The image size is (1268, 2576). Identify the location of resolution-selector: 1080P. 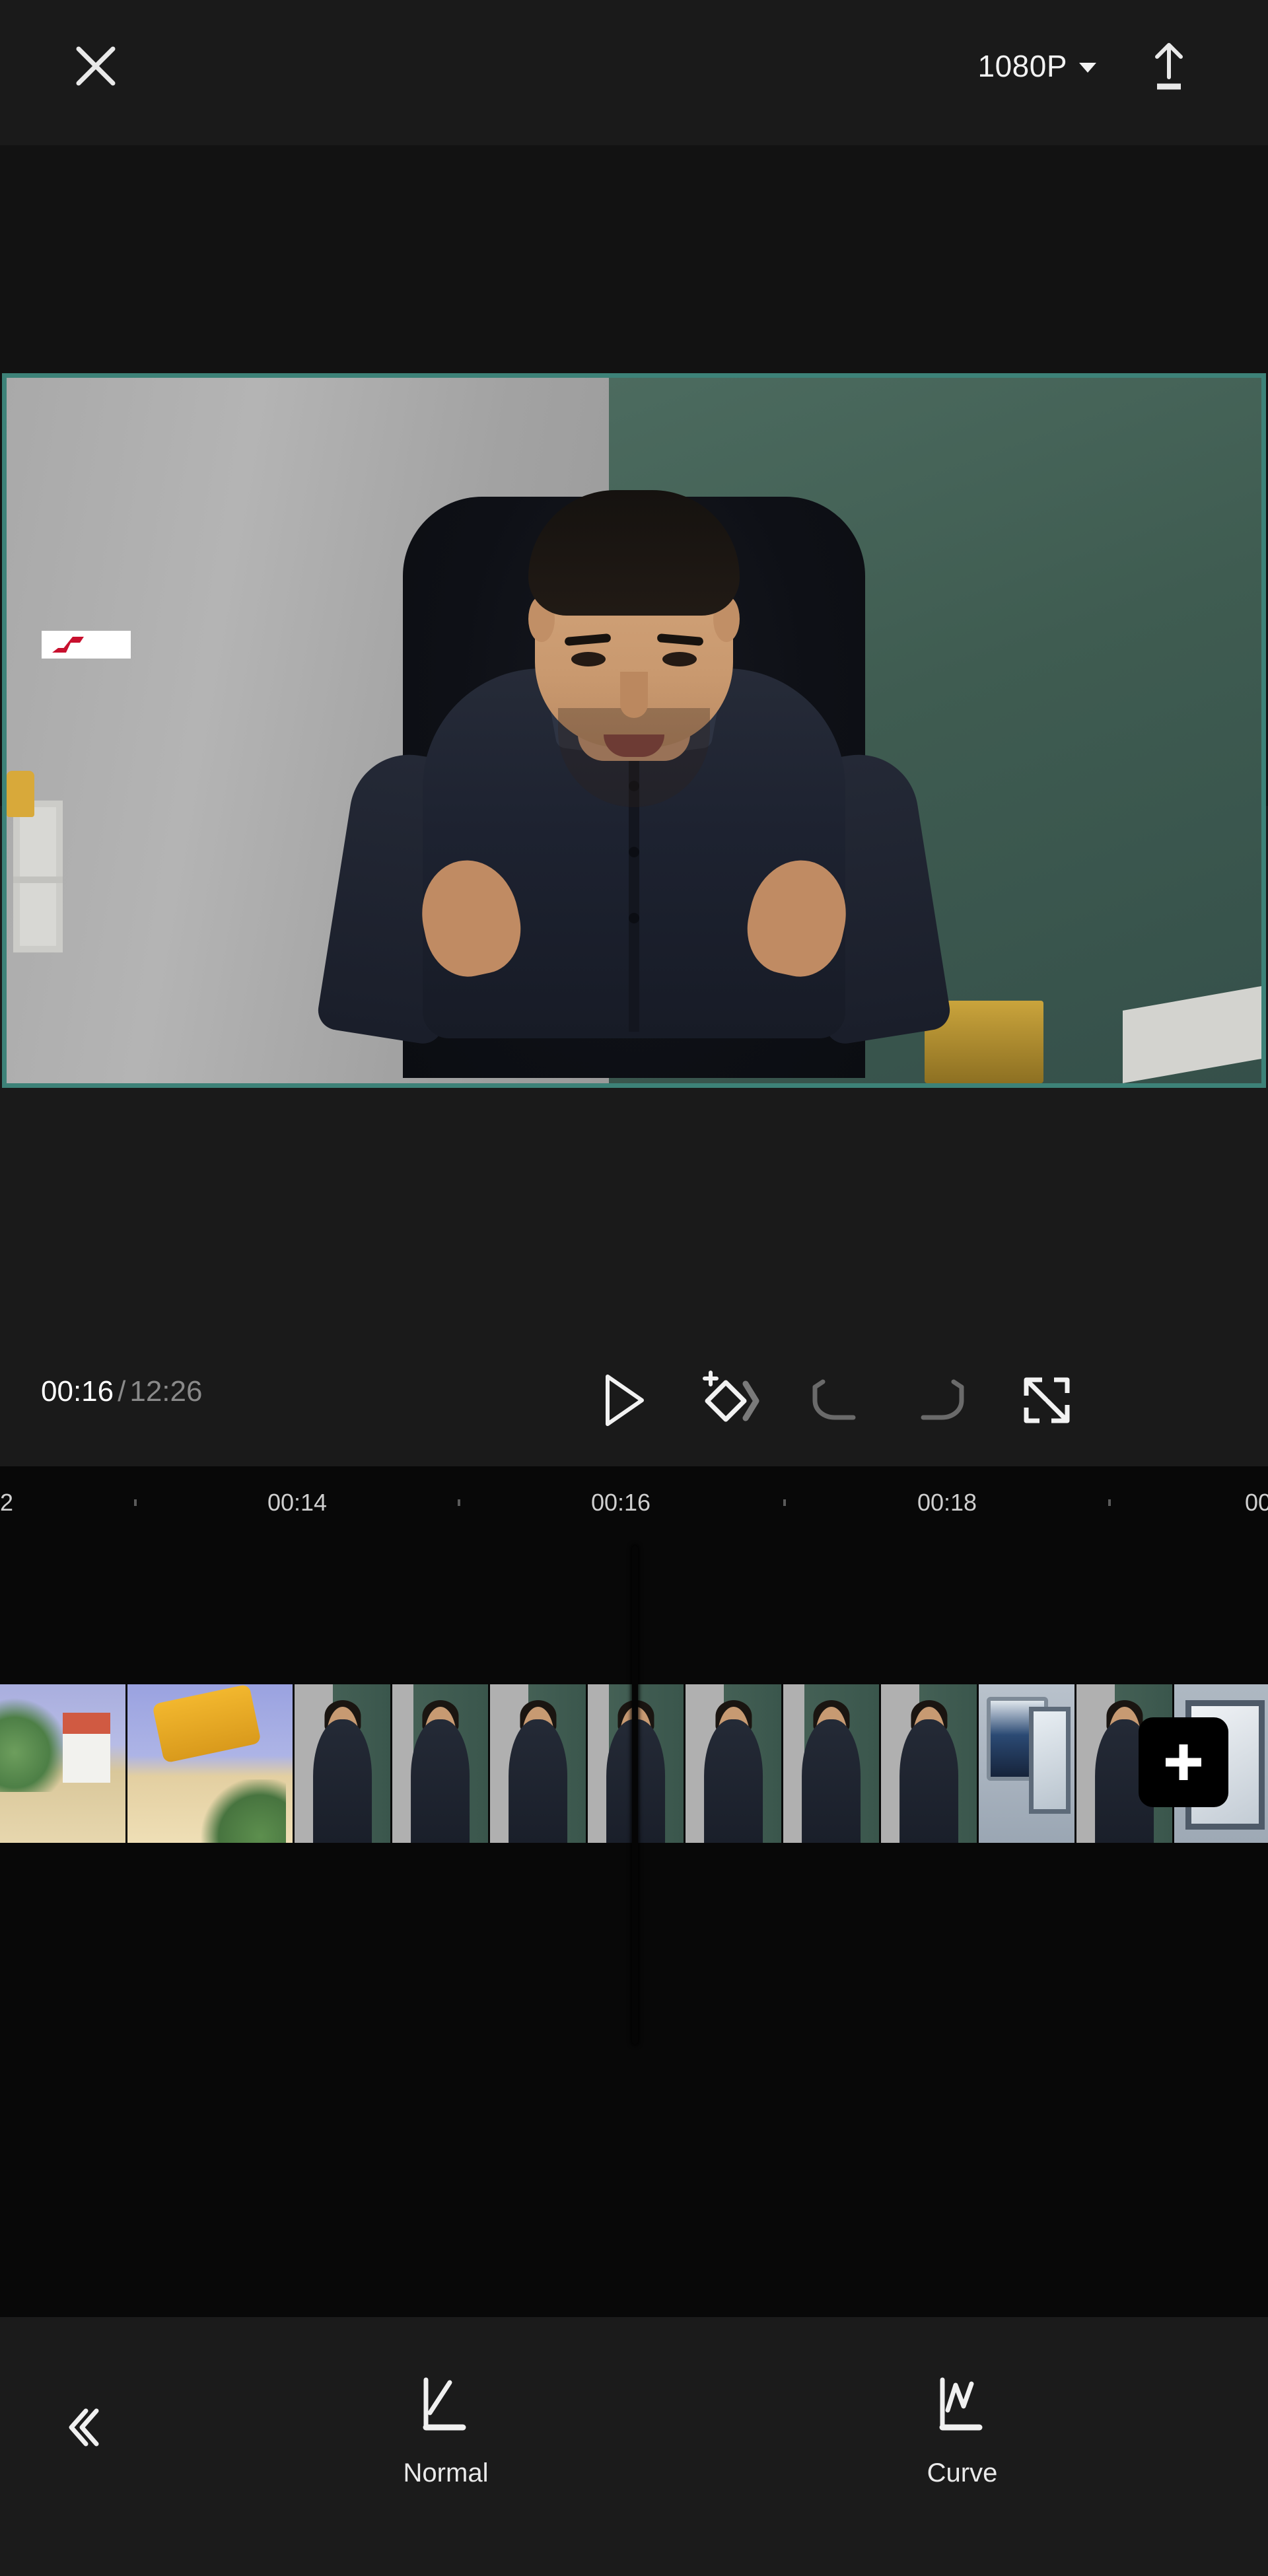
(1037, 66).